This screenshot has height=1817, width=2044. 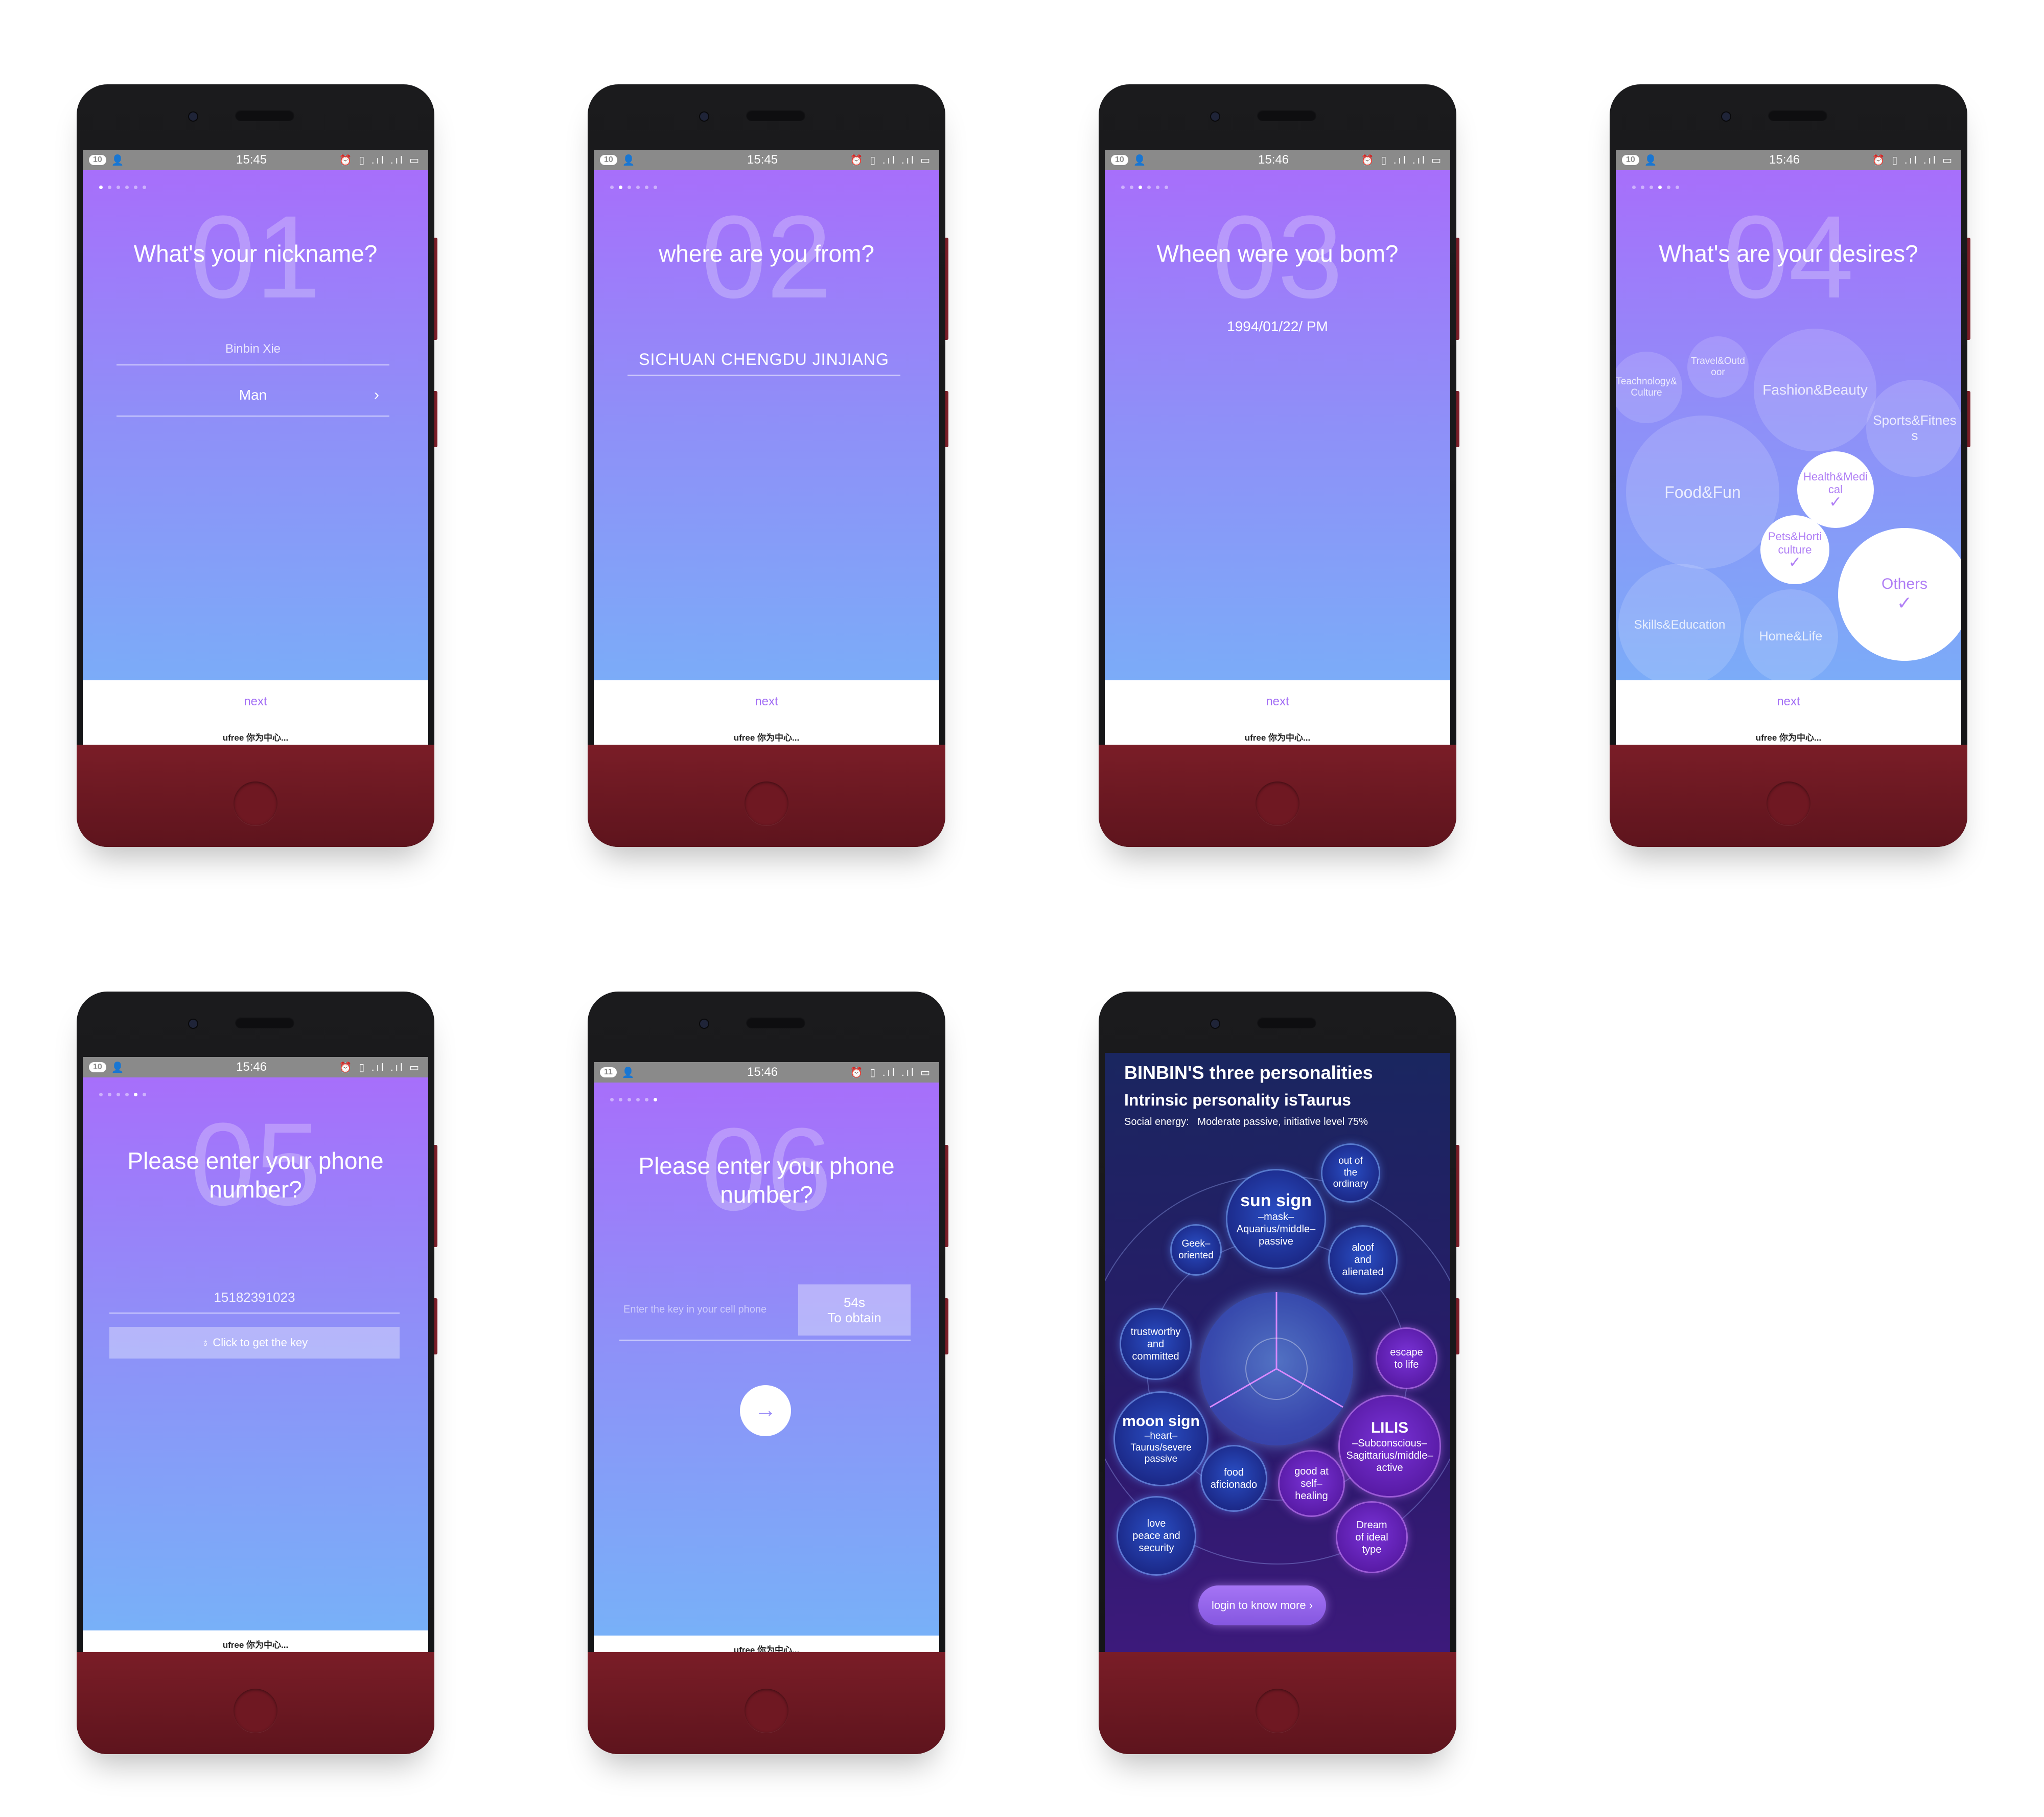 What do you see at coordinates (1815, 390) in the screenshot?
I see `desire-bubble-fashion: Fashion&Beauty` at bounding box center [1815, 390].